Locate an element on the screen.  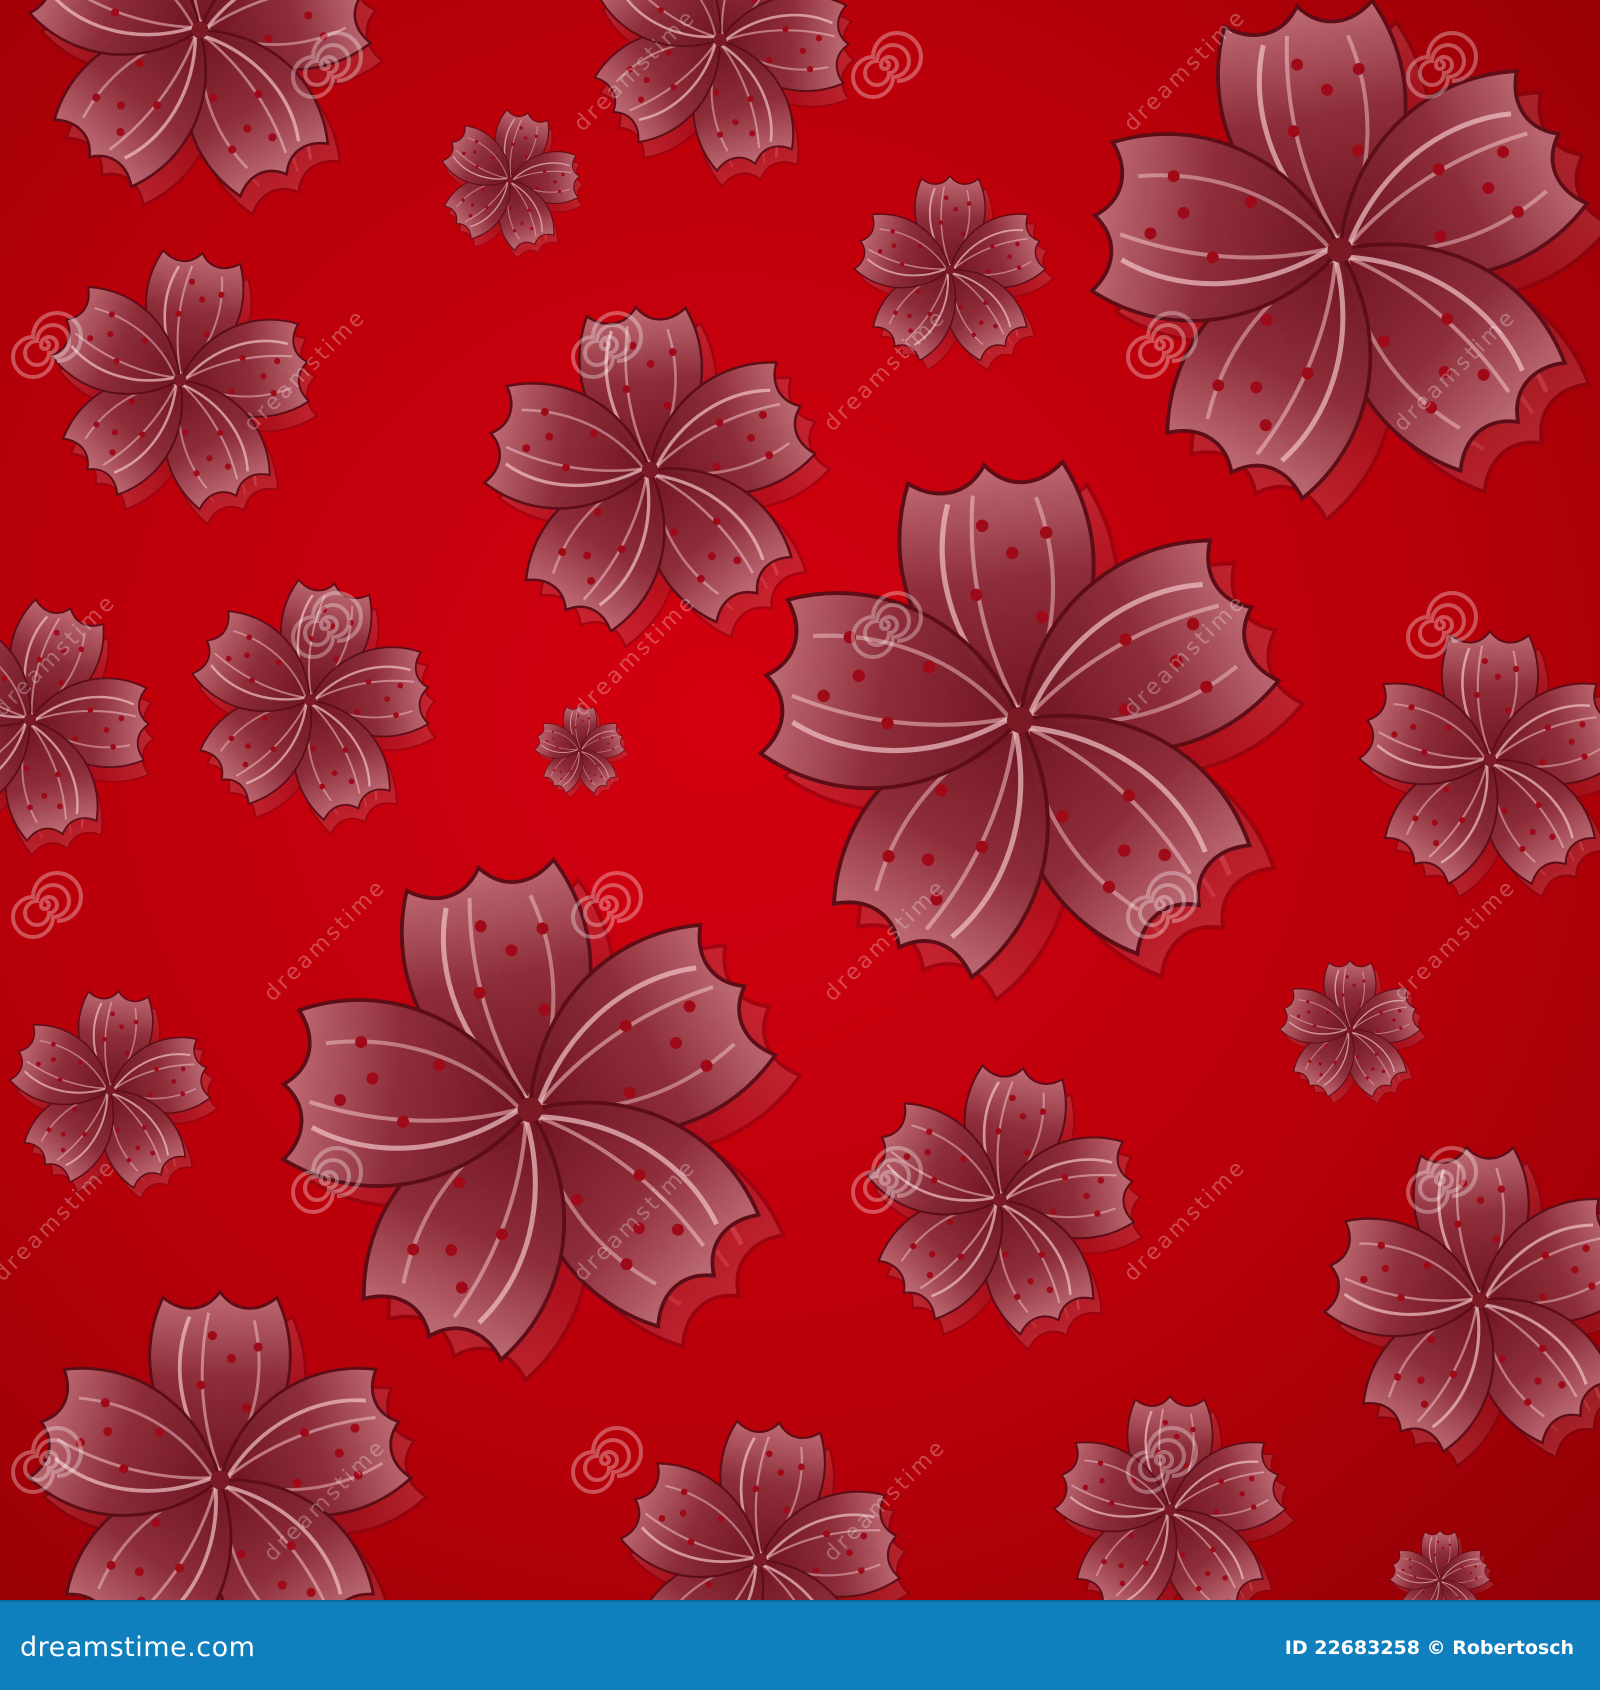
footer-bar: dreamstime.com ID 22683258 © Robertosch is located at coordinates (800, 1645).